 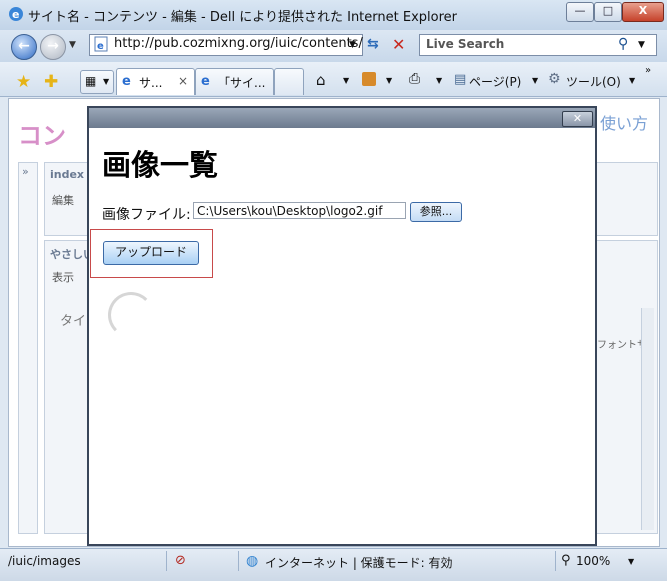 What do you see at coordinates (299, 210) in the screenshot?
I see `image-file-input: C:\Users\kou\Desktop\logo2.gif` at bounding box center [299, 210].